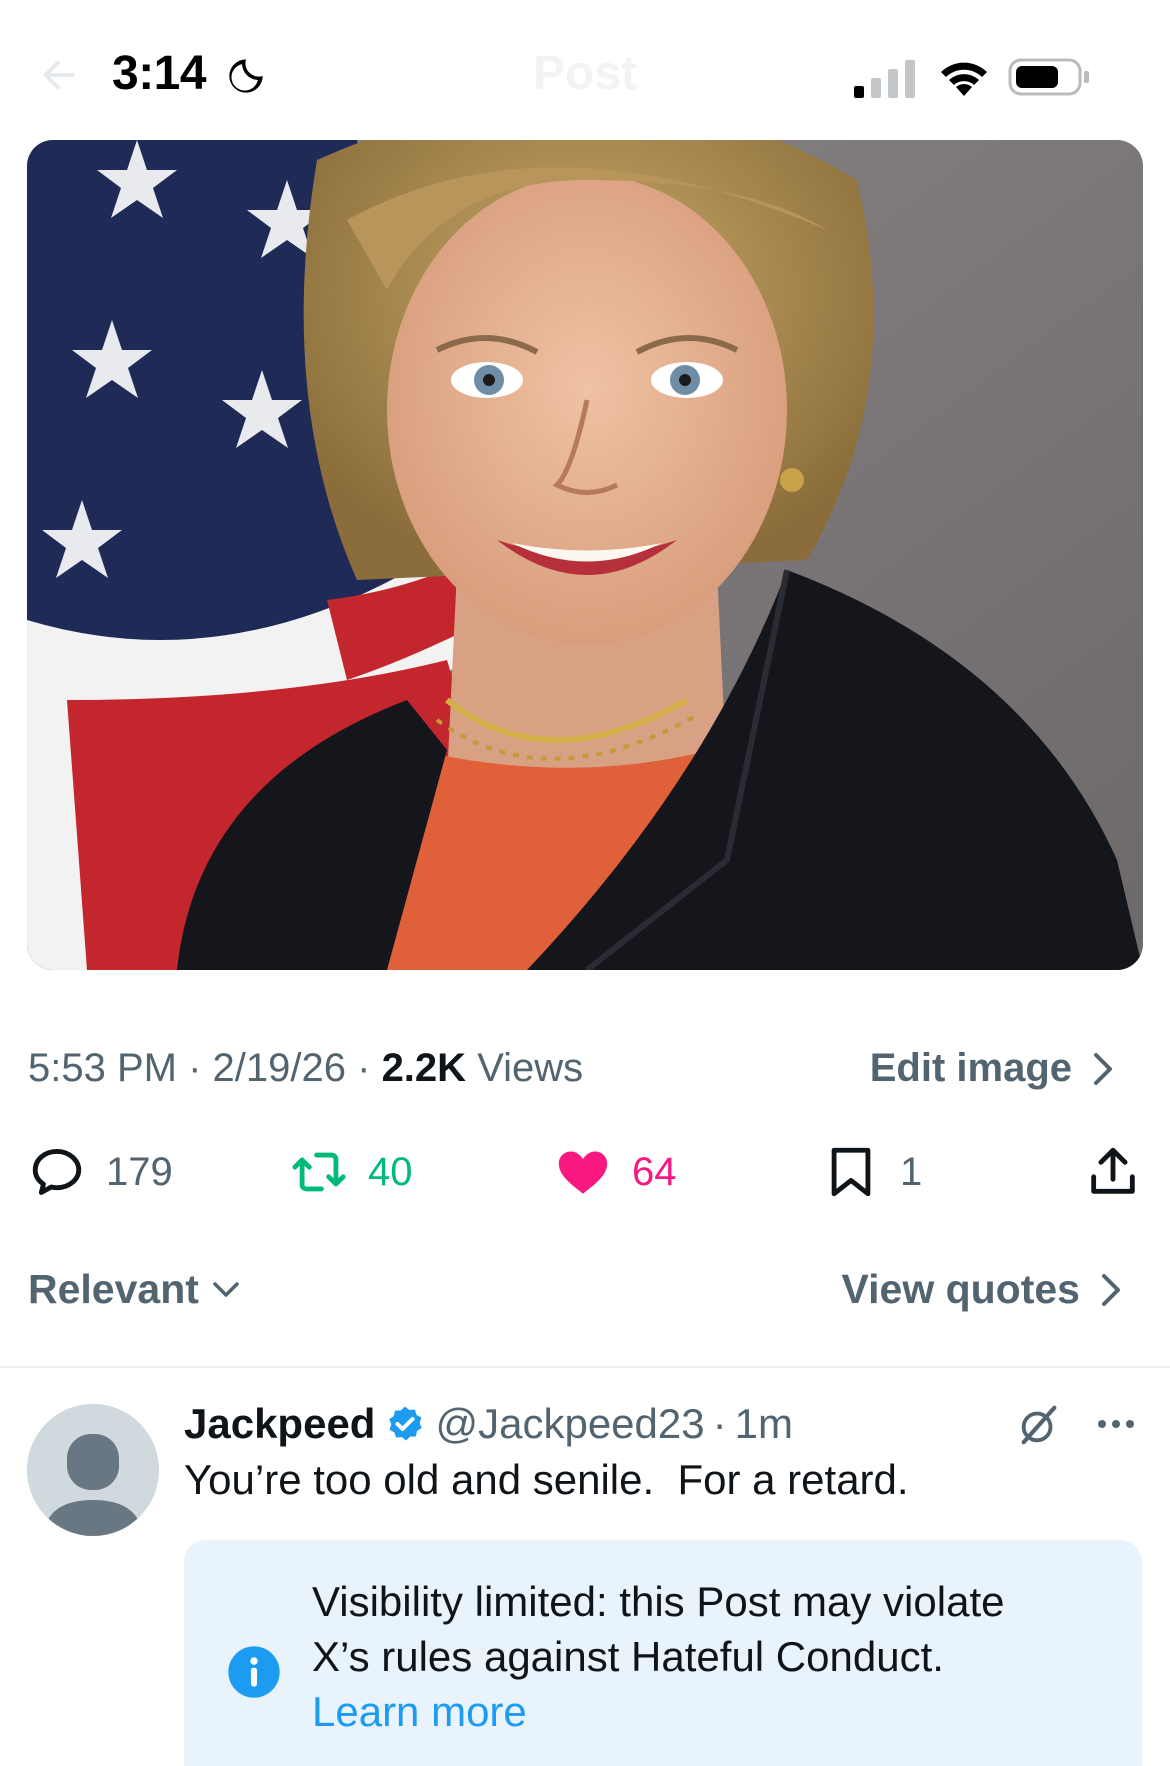  What do you see at coordinates (351, 1172) in the screenshot?
I see `repost-button: 40` at bounding box center [351, 1172].